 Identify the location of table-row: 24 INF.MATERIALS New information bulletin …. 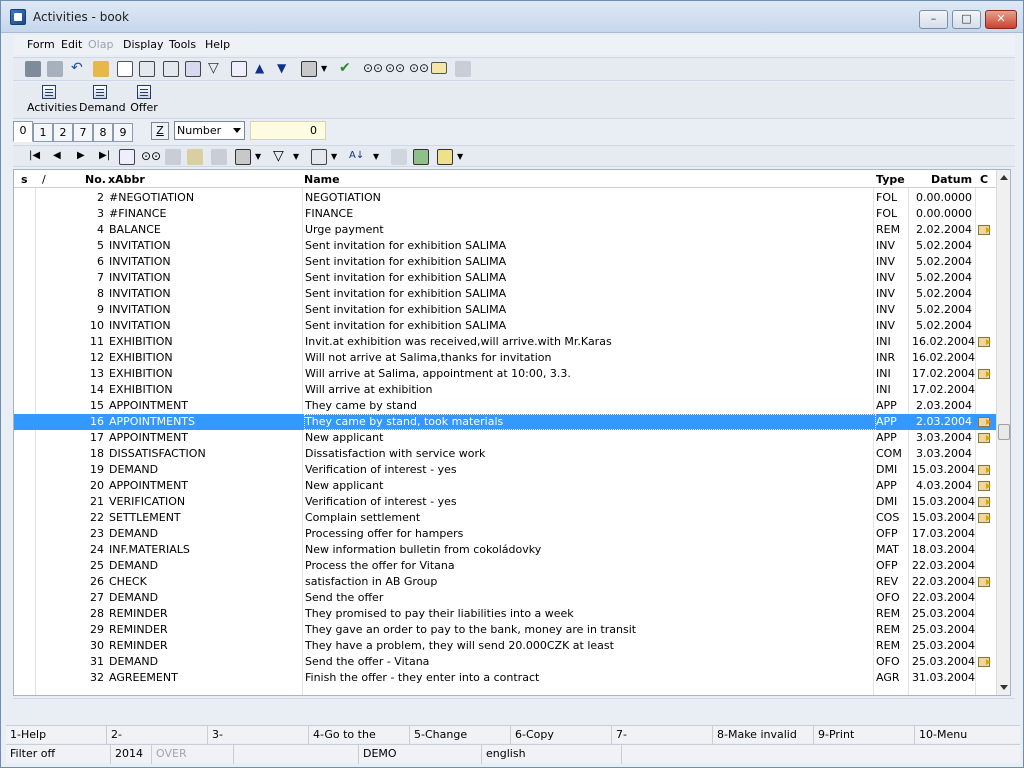
(505, 550).